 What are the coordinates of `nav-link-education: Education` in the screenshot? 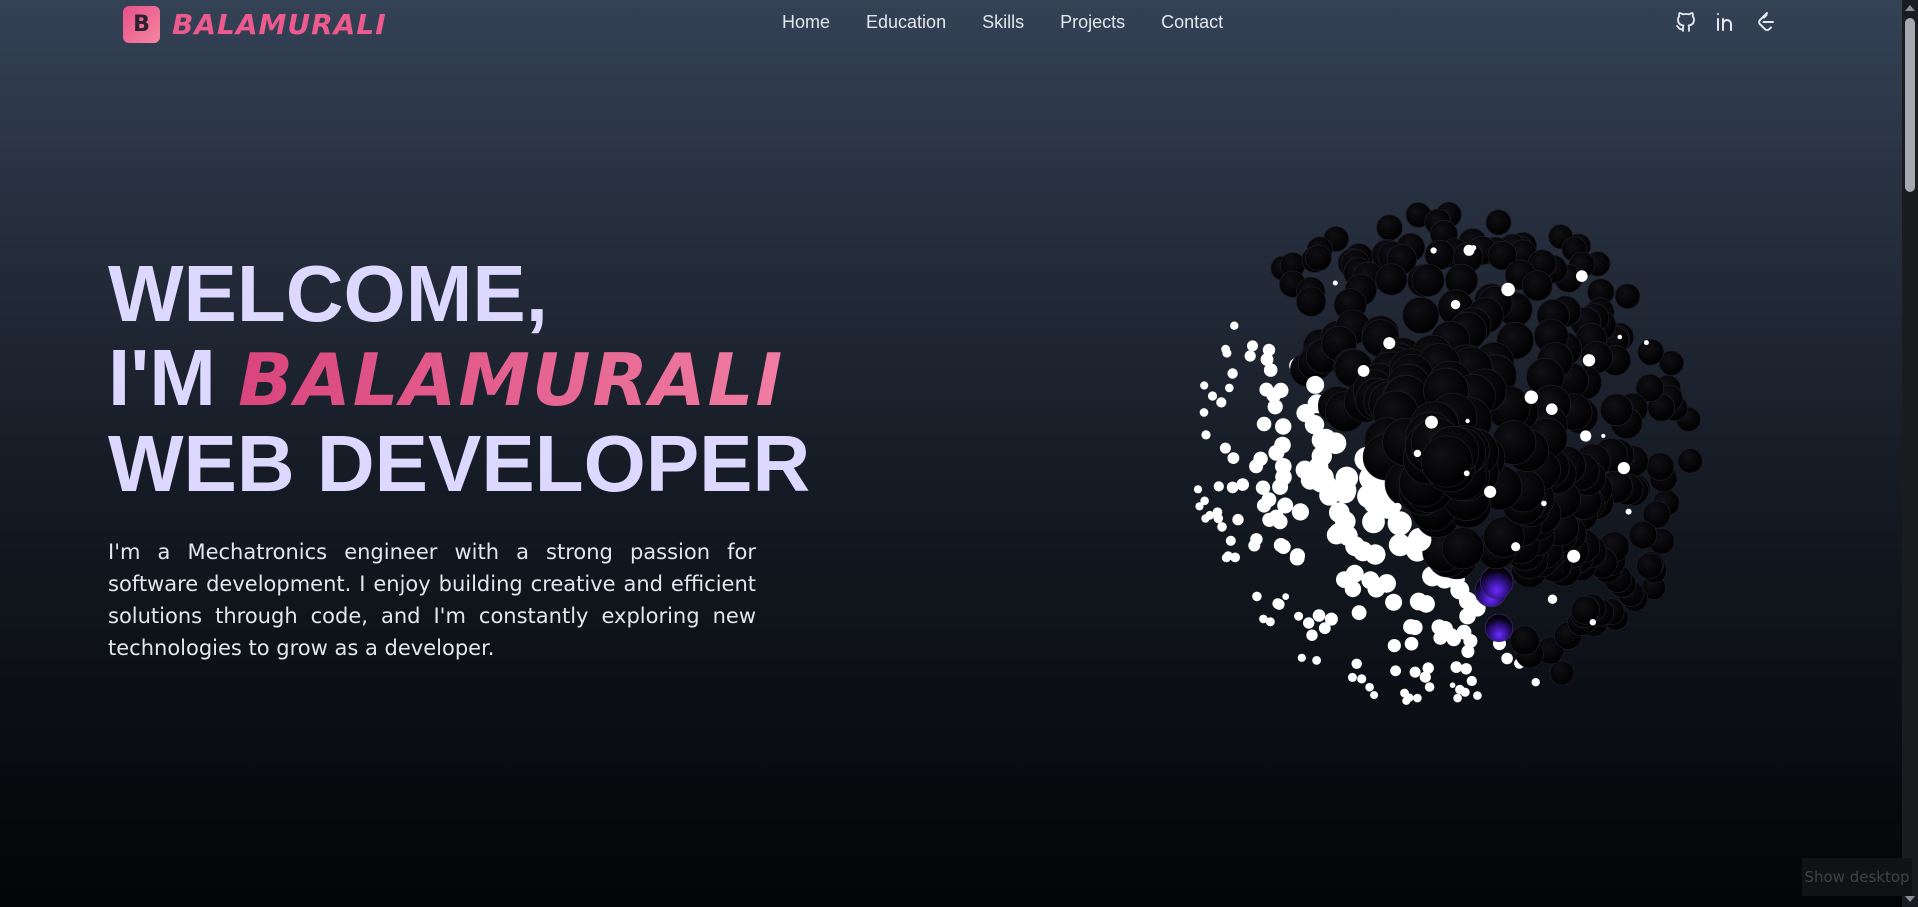 It's located at (906, 22).